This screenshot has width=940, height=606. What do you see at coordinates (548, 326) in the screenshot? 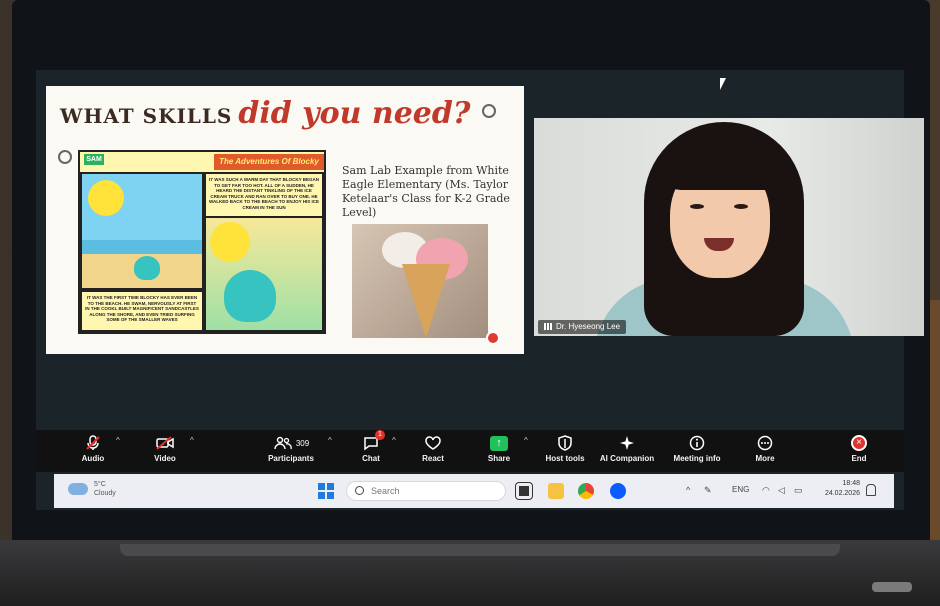
I see `signal-bars-icon` at bounding box center [548, 326].